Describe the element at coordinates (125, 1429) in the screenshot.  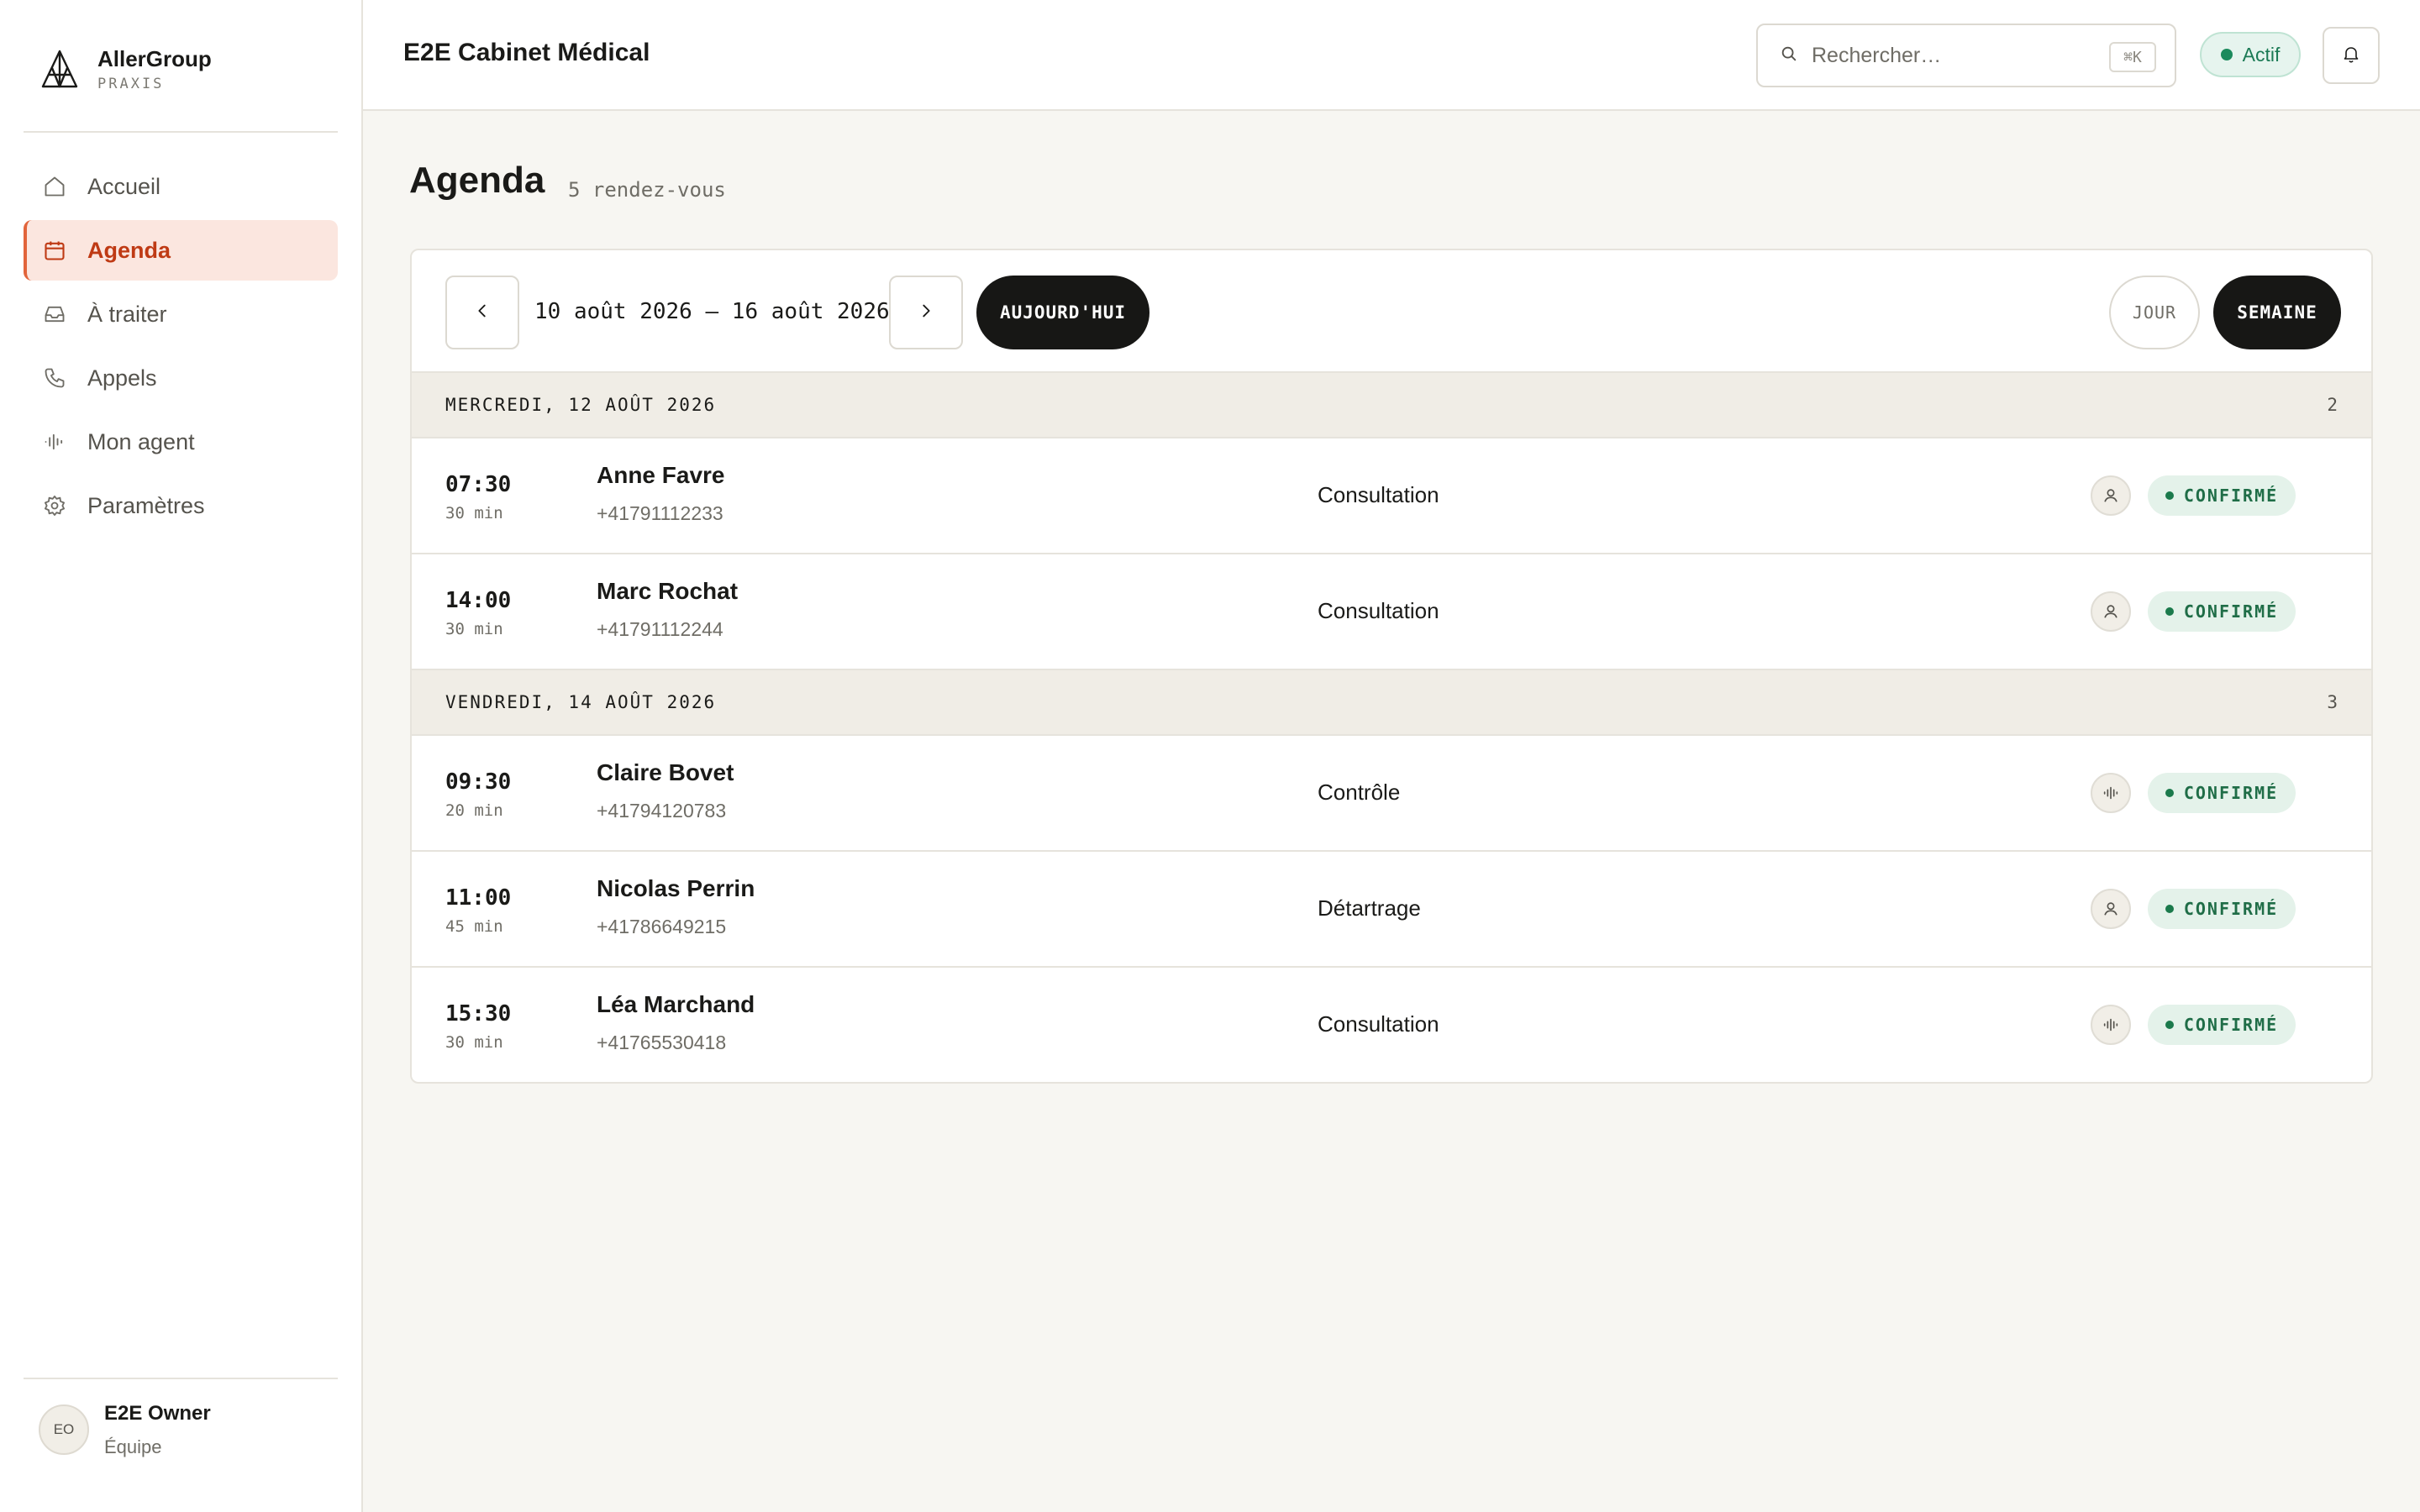
I see `user-profile: EO E2E Owner Équipe` at that location.